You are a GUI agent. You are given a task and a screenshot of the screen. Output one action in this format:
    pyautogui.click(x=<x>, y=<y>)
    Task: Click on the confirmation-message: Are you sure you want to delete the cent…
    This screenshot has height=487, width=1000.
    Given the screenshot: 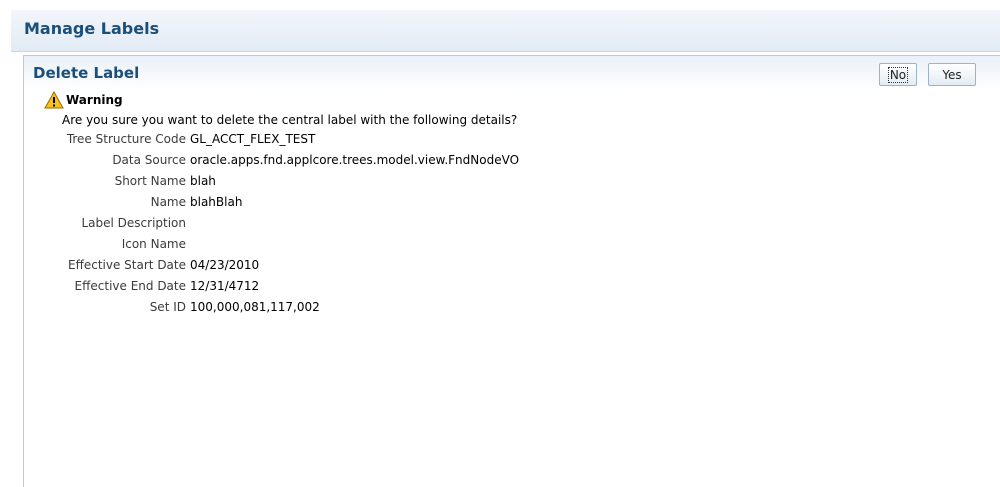 What is the action you would take?
    pyautogui.click(x=290, y=120)
    